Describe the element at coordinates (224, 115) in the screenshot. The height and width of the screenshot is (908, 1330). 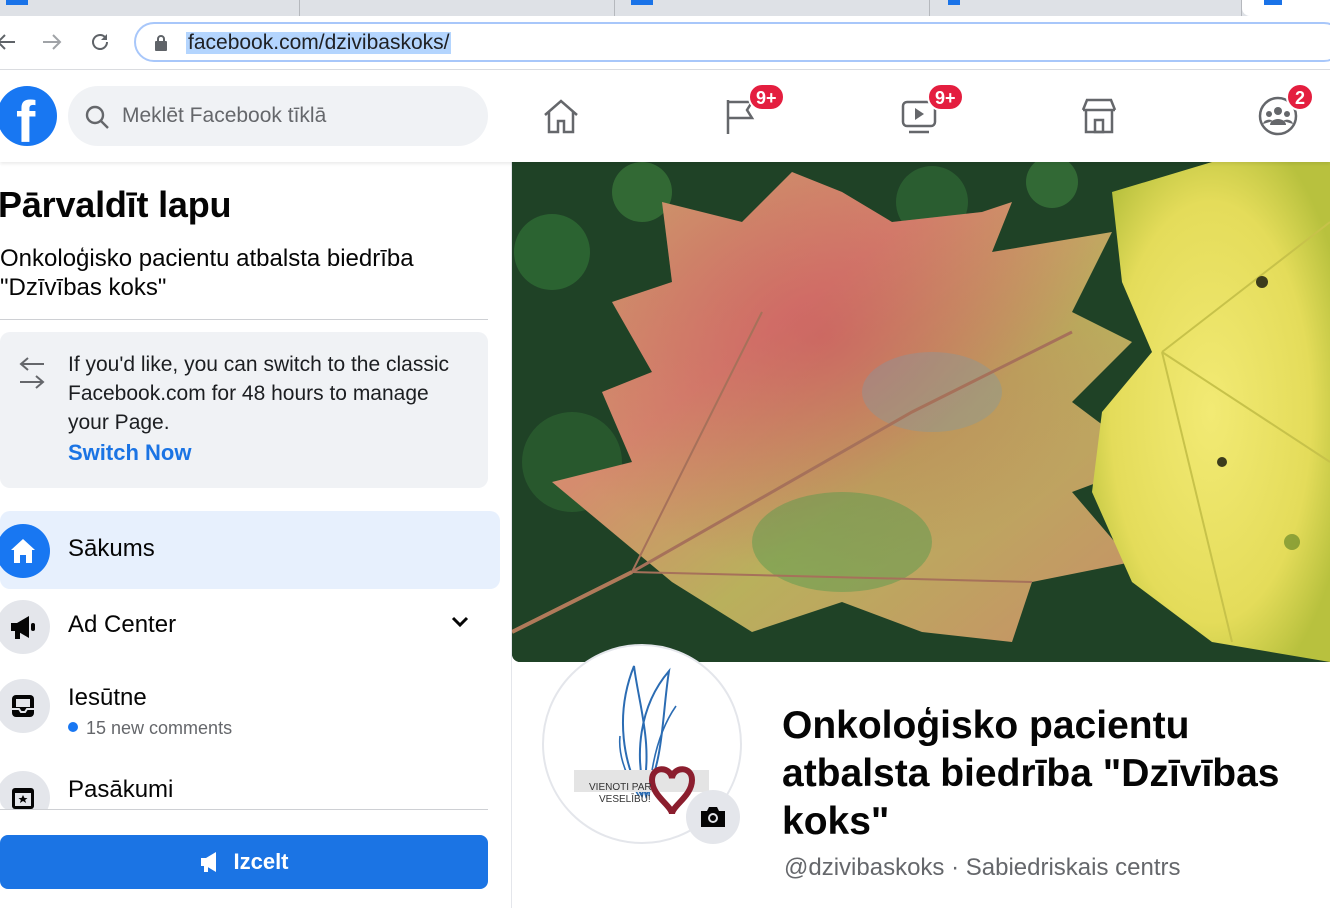
I see `search-placeholder: Meklēt Facebook tīklā` at that location.